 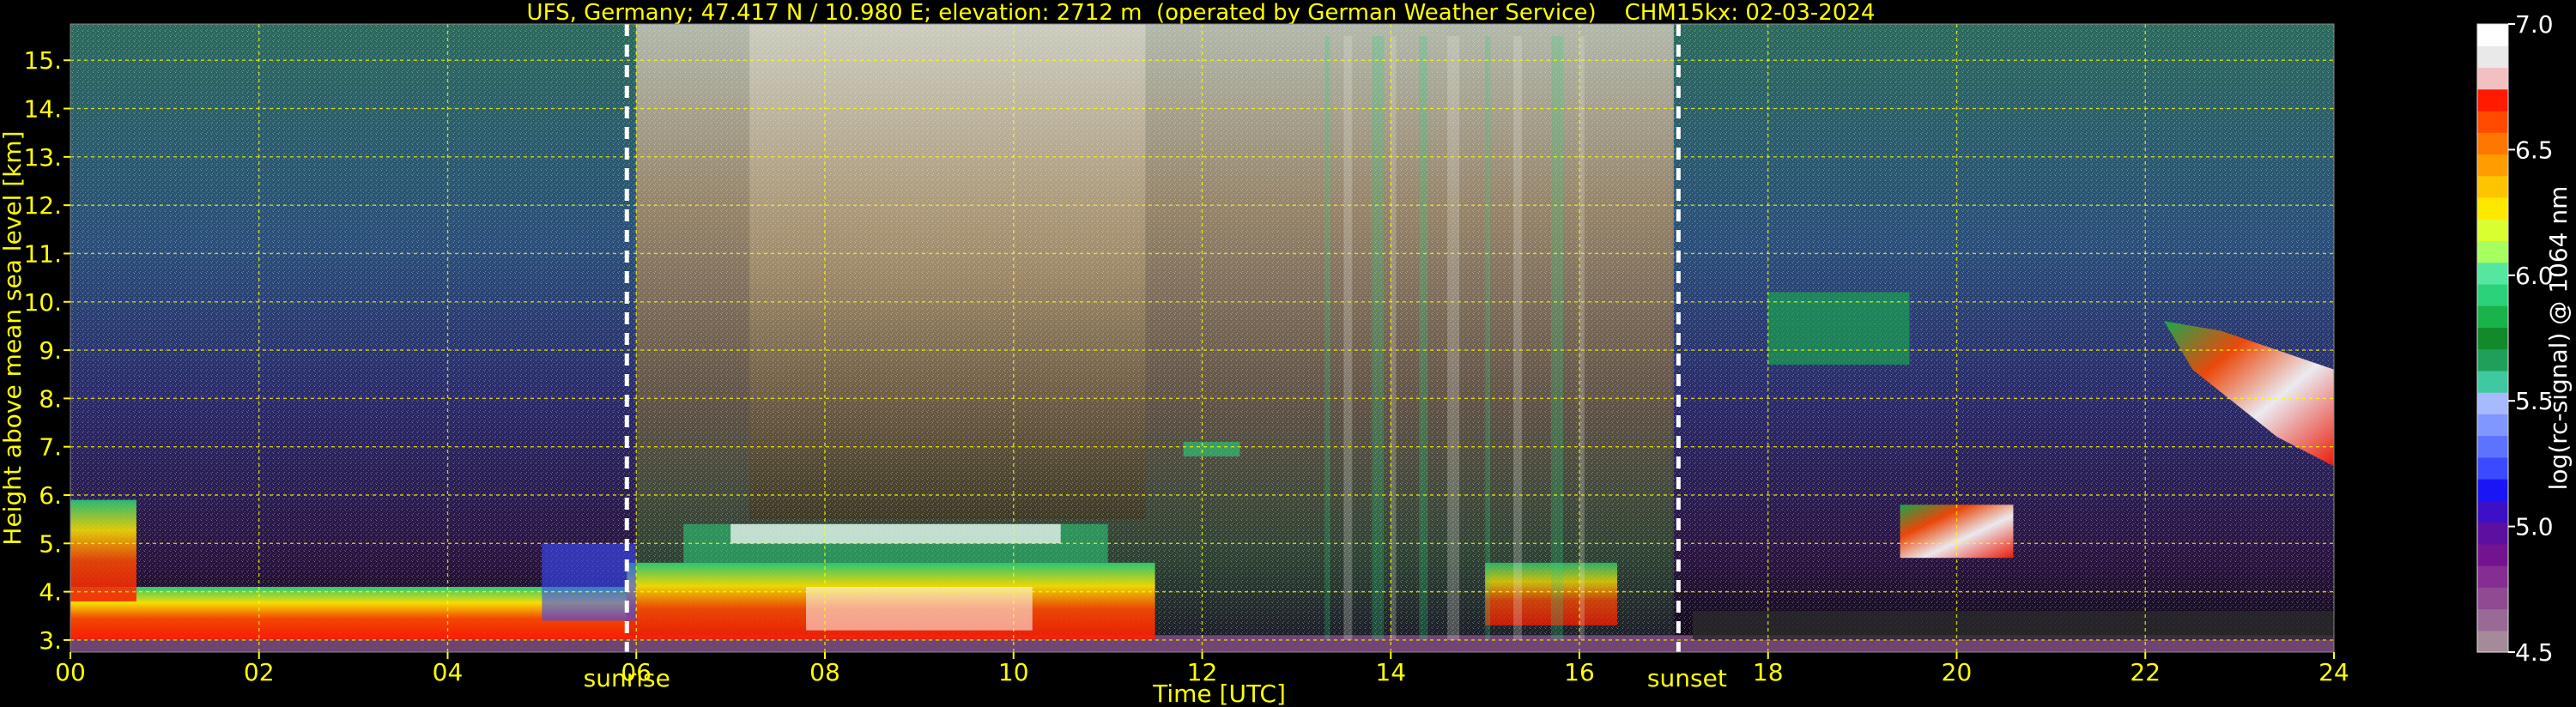 What do you see at coordinates (2534, 653) in the screenshot?
I see `colorbar-tick-label: 4.5` at bounding box center [2534, 653].